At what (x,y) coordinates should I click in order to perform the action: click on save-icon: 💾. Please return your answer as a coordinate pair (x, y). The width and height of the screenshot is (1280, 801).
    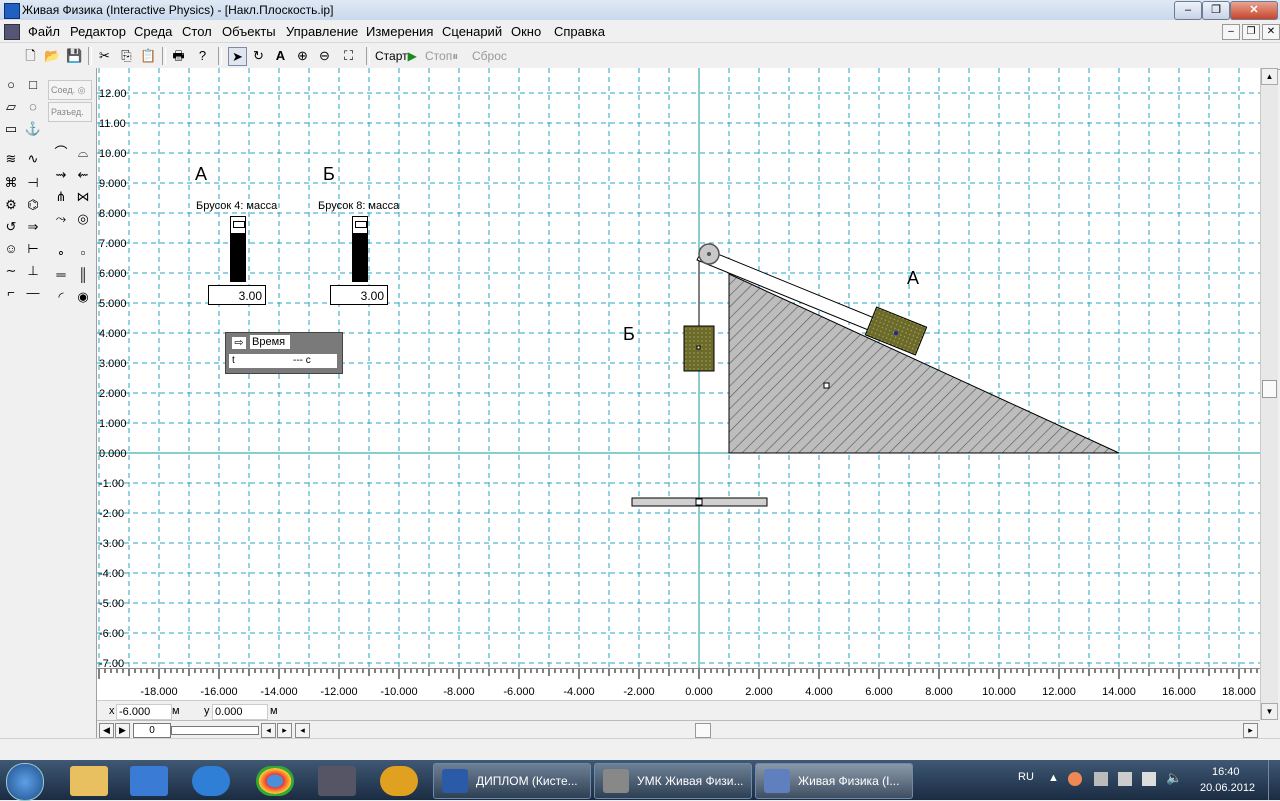
    Looking at the image, I should click on (74, 55).